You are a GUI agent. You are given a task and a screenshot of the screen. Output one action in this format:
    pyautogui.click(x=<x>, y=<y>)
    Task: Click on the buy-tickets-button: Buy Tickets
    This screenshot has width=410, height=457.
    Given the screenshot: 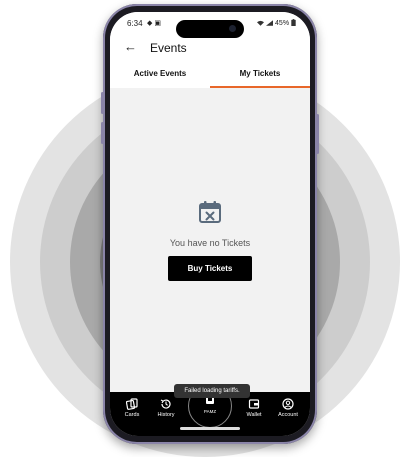 What is the action you would take?
    pyautogui.click(x=210, y=268)
    